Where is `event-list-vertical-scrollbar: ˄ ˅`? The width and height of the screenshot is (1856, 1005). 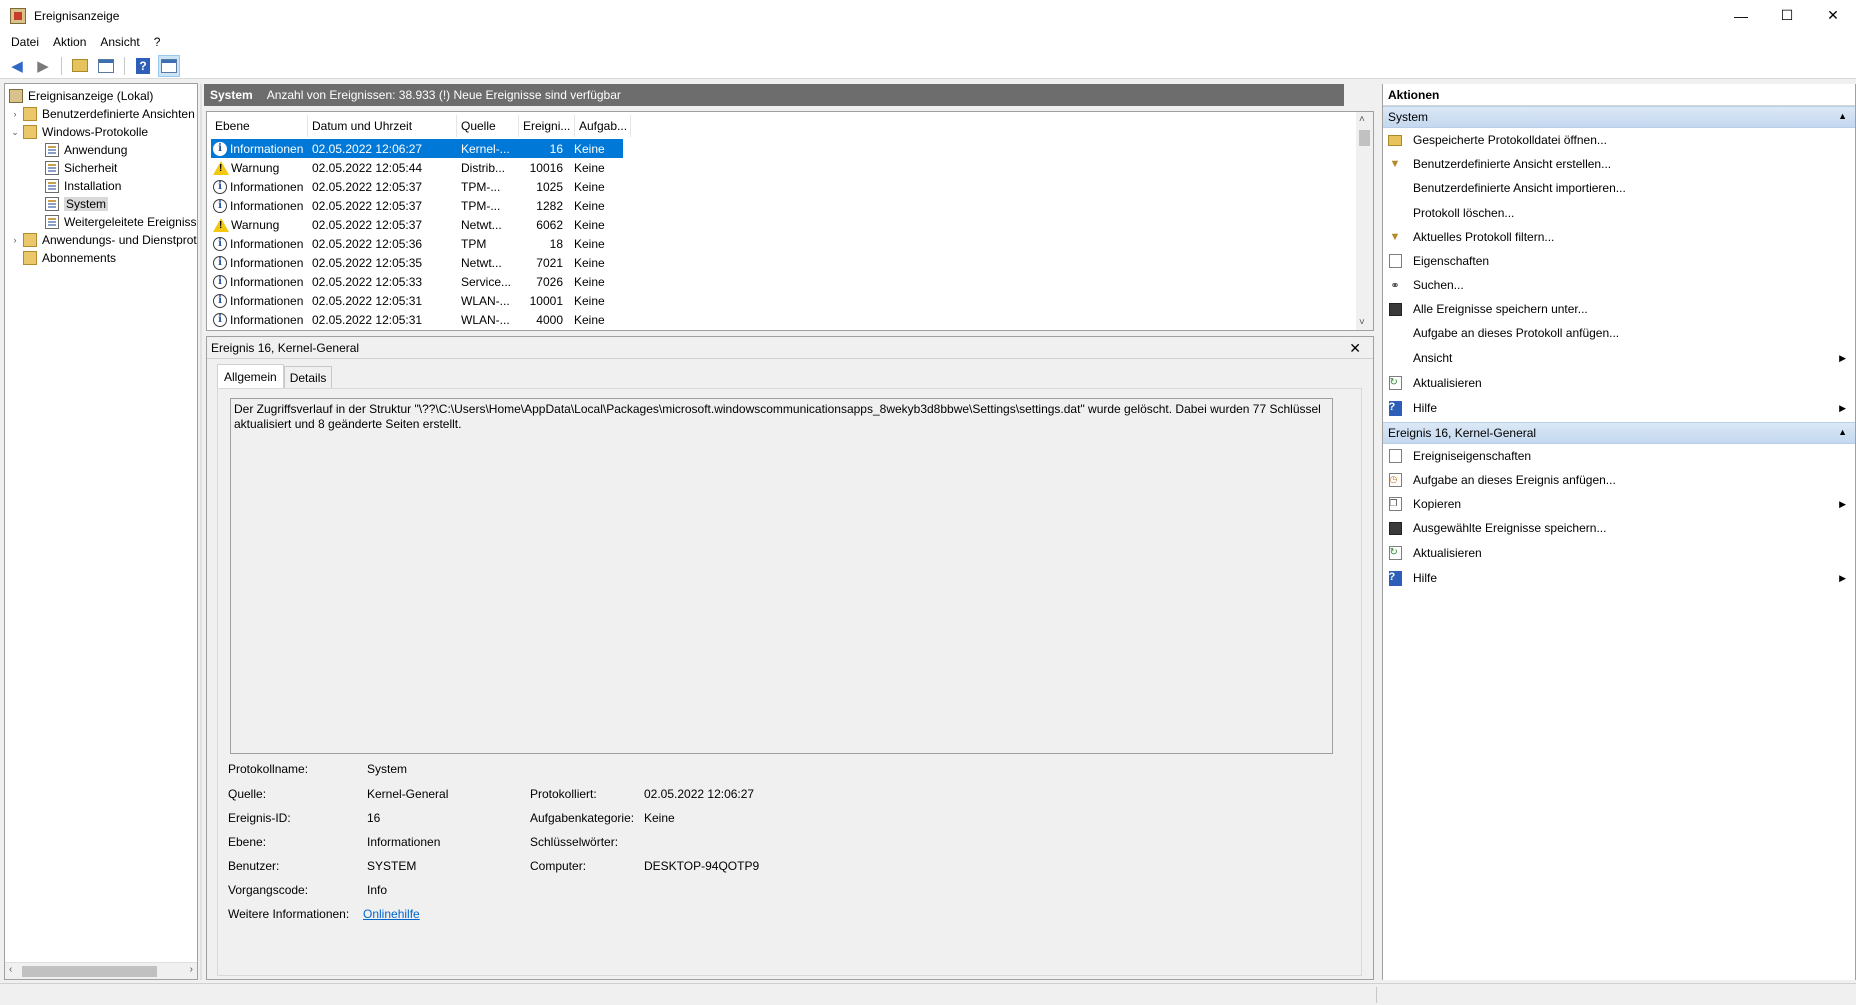
event-list-vertical-scrollbar: ˄ ˅ is located at coordinates (1364, 221).